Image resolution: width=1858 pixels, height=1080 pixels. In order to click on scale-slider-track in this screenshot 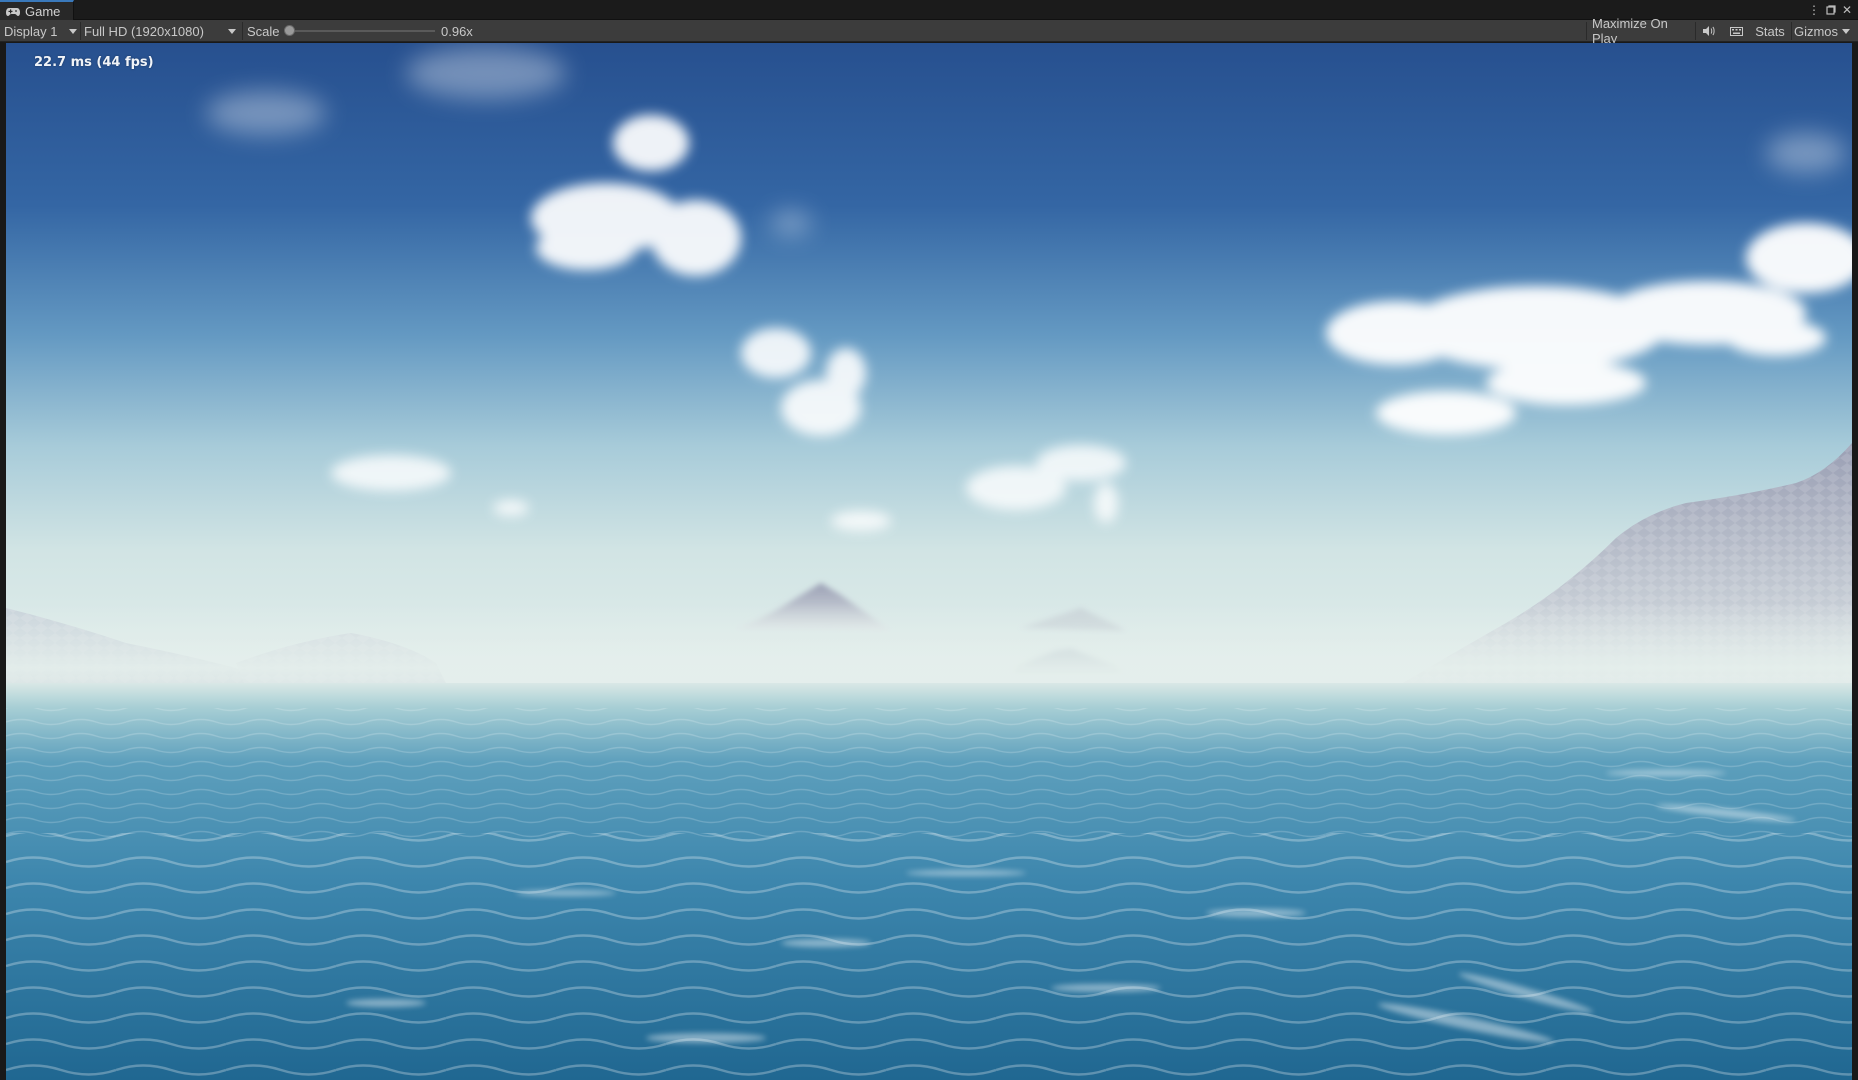, I will do `click(362, 31)`.